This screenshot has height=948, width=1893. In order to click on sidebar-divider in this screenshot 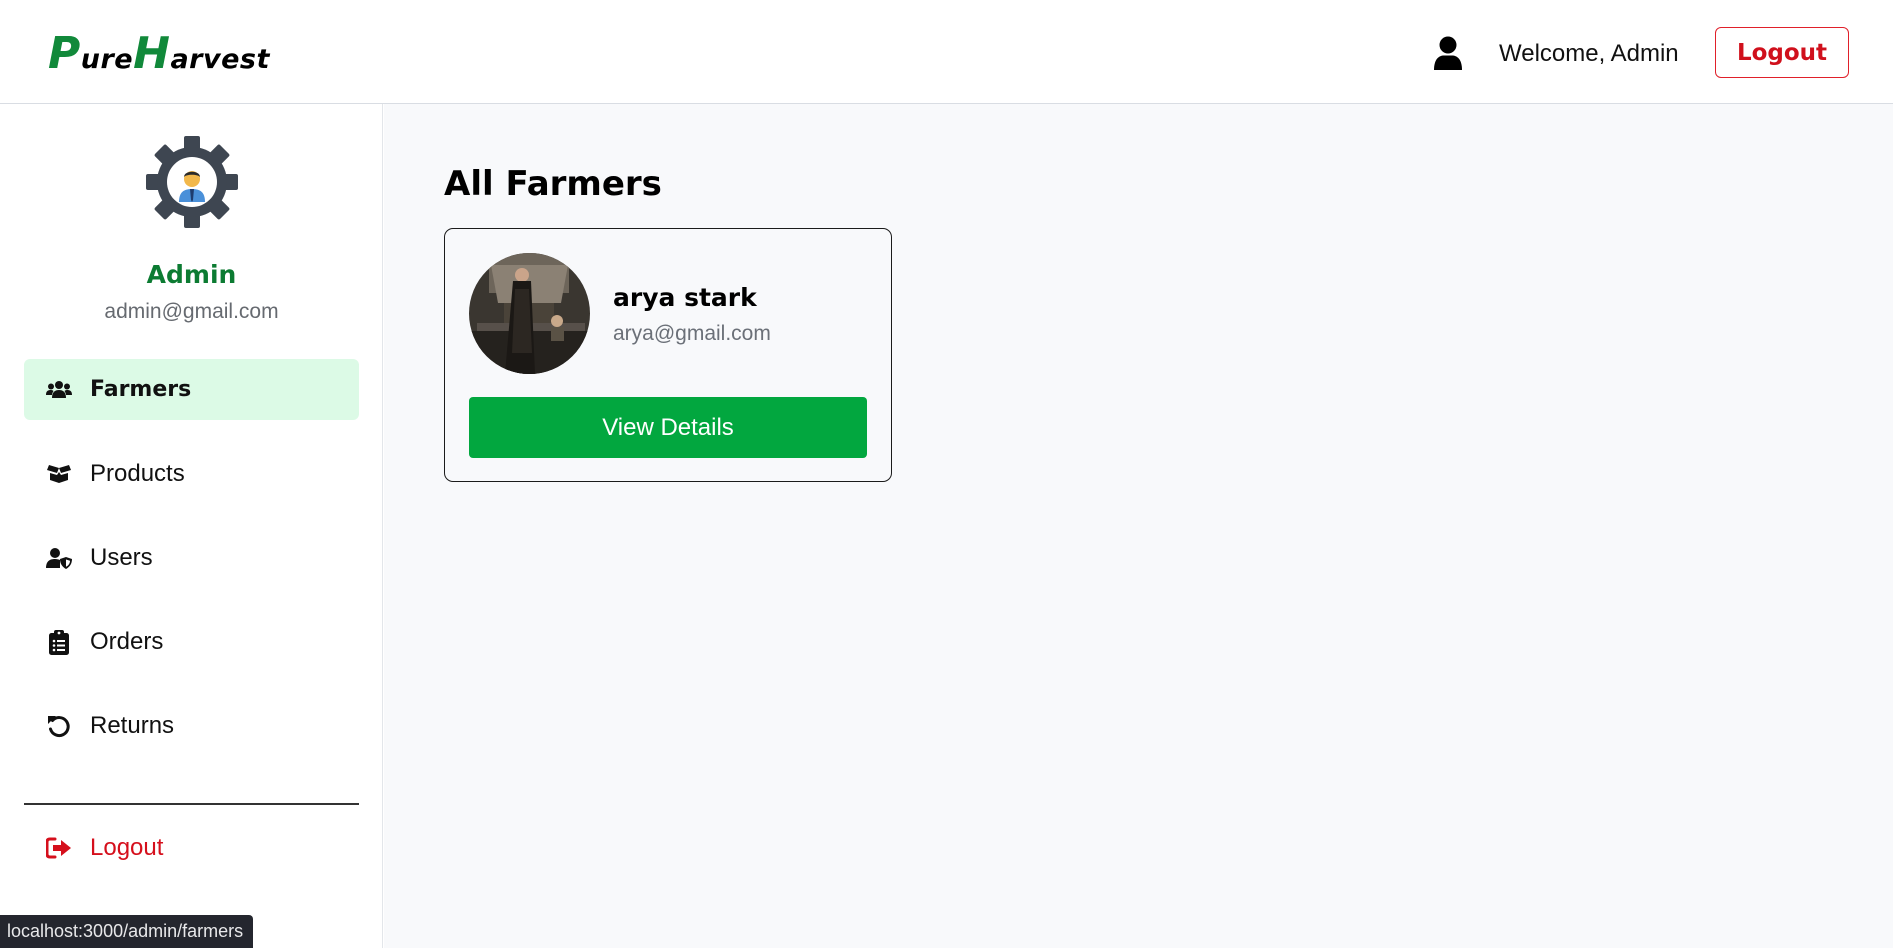, I will do `click(191, 804)`.